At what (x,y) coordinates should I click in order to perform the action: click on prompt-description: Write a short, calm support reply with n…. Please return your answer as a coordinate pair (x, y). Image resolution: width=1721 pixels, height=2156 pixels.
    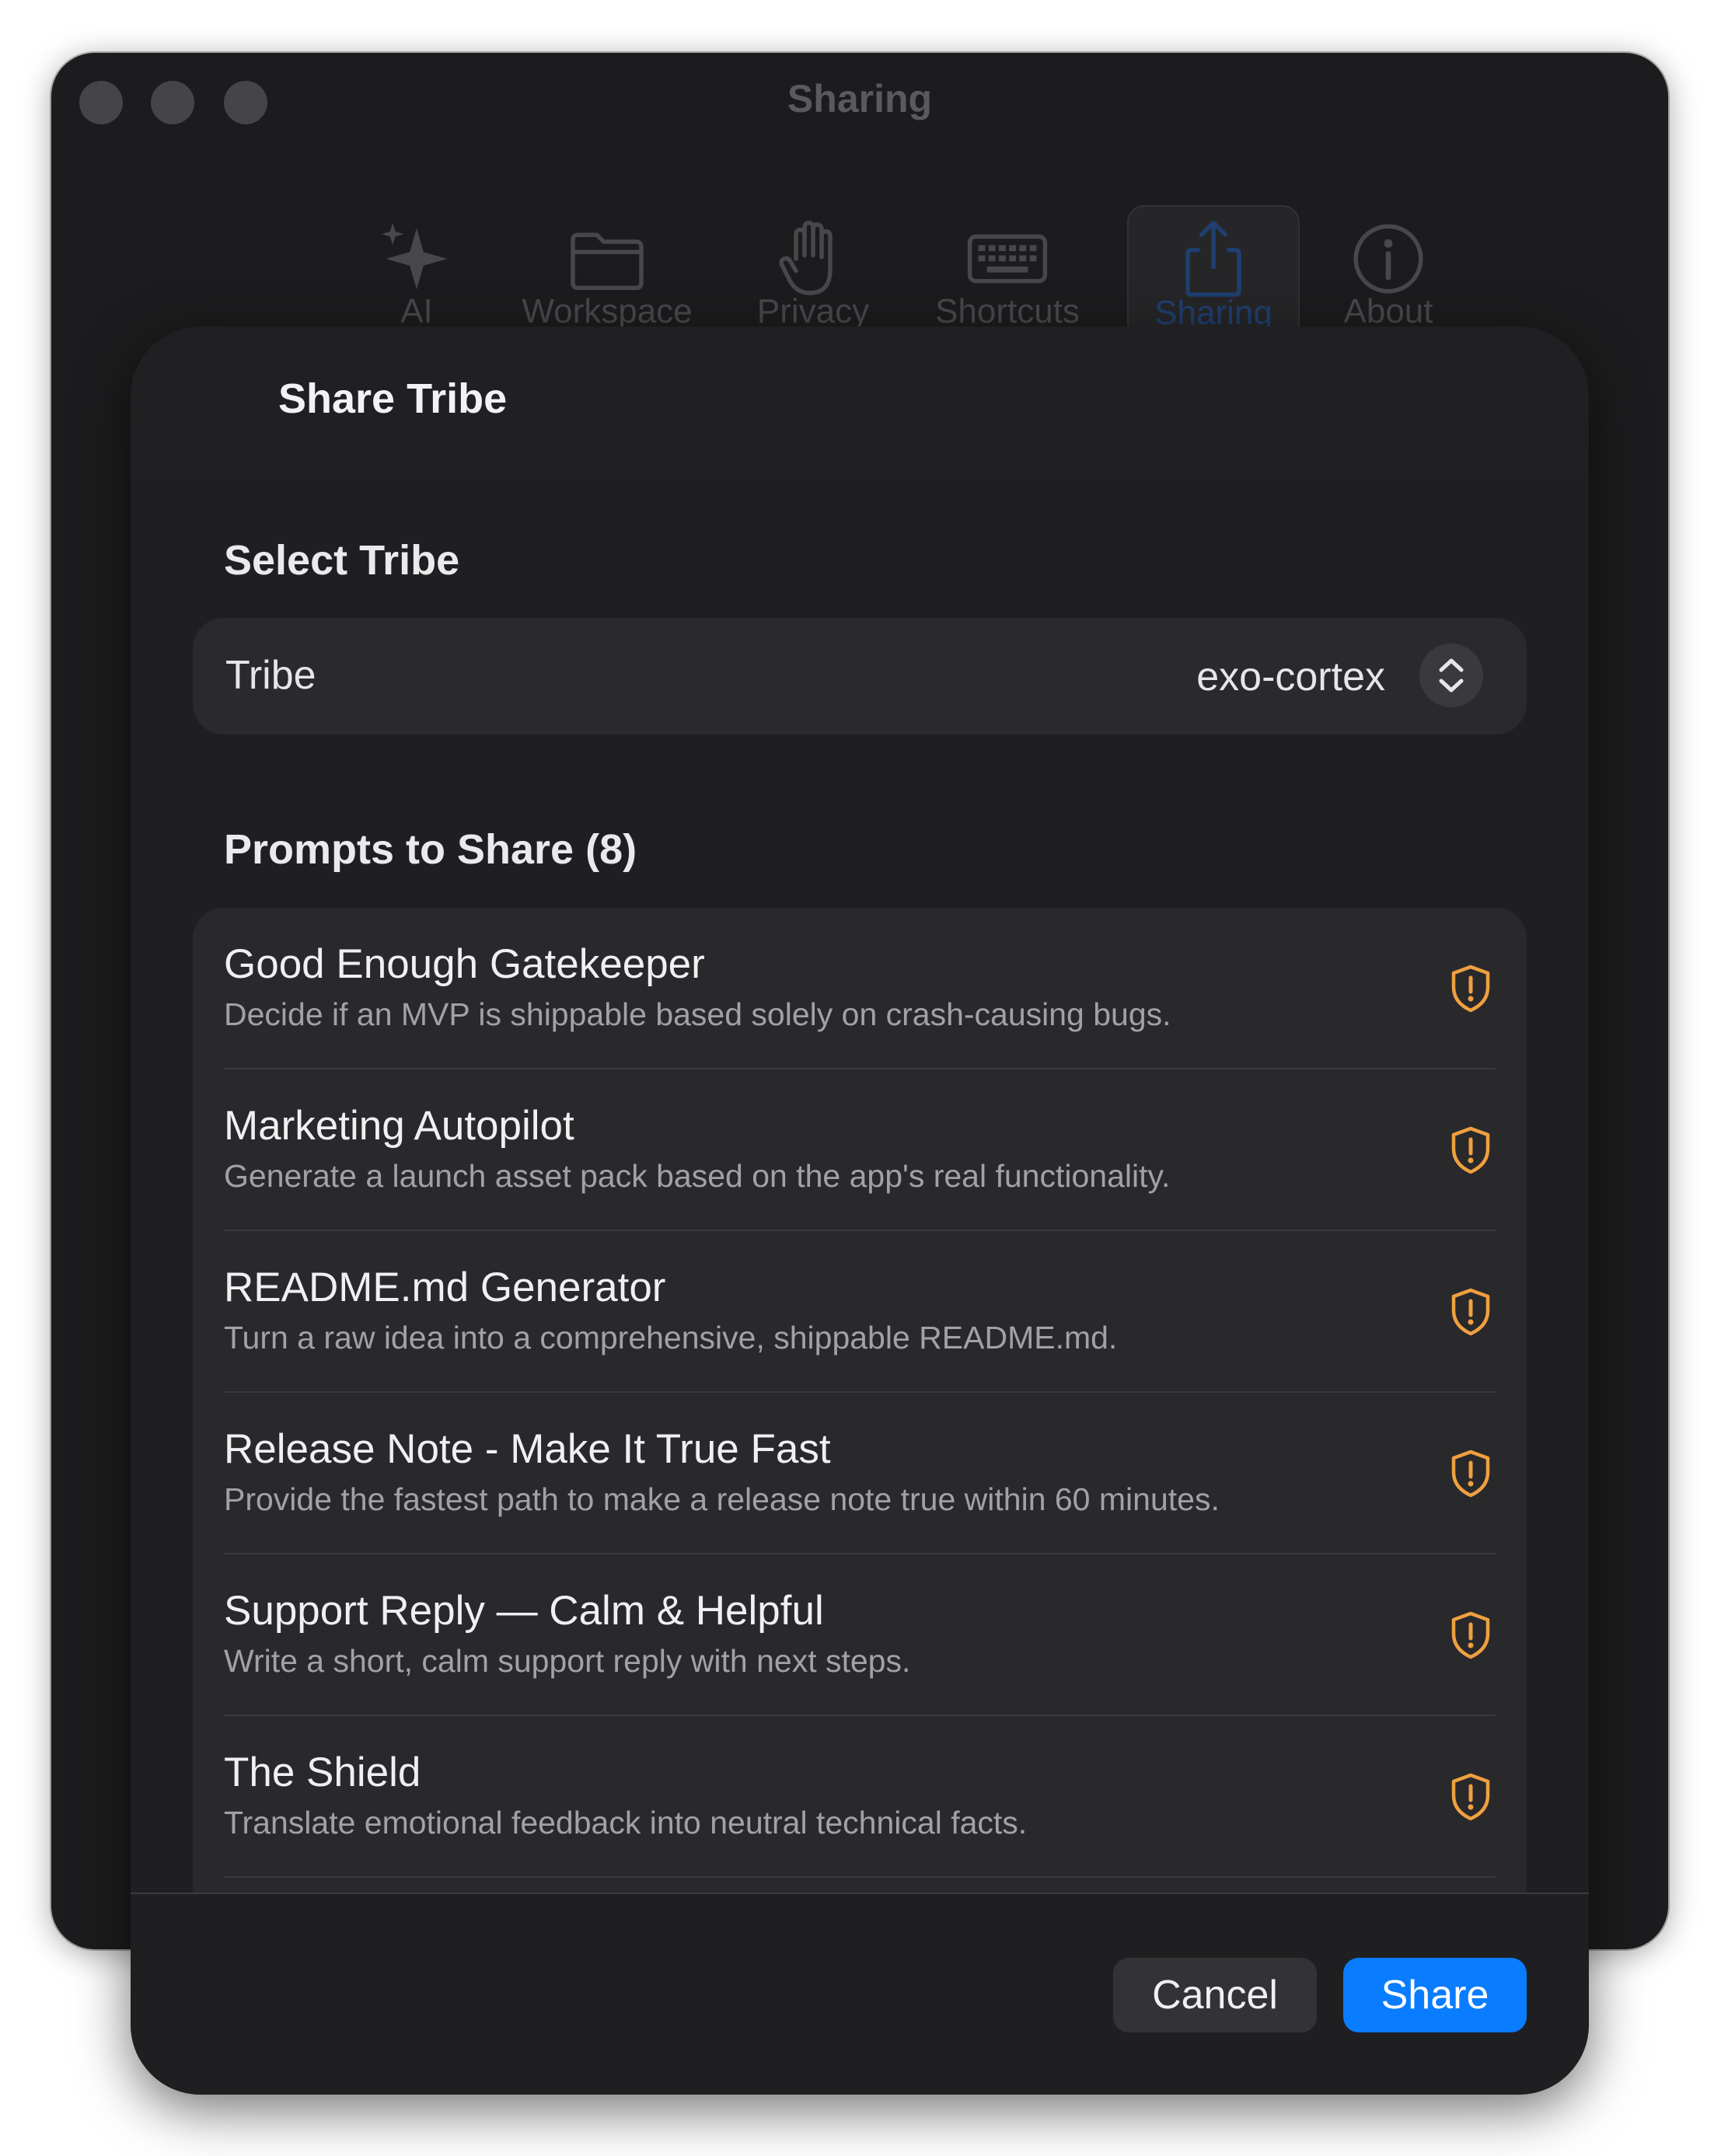
    Looking at the image, I should click on (567, 1661).